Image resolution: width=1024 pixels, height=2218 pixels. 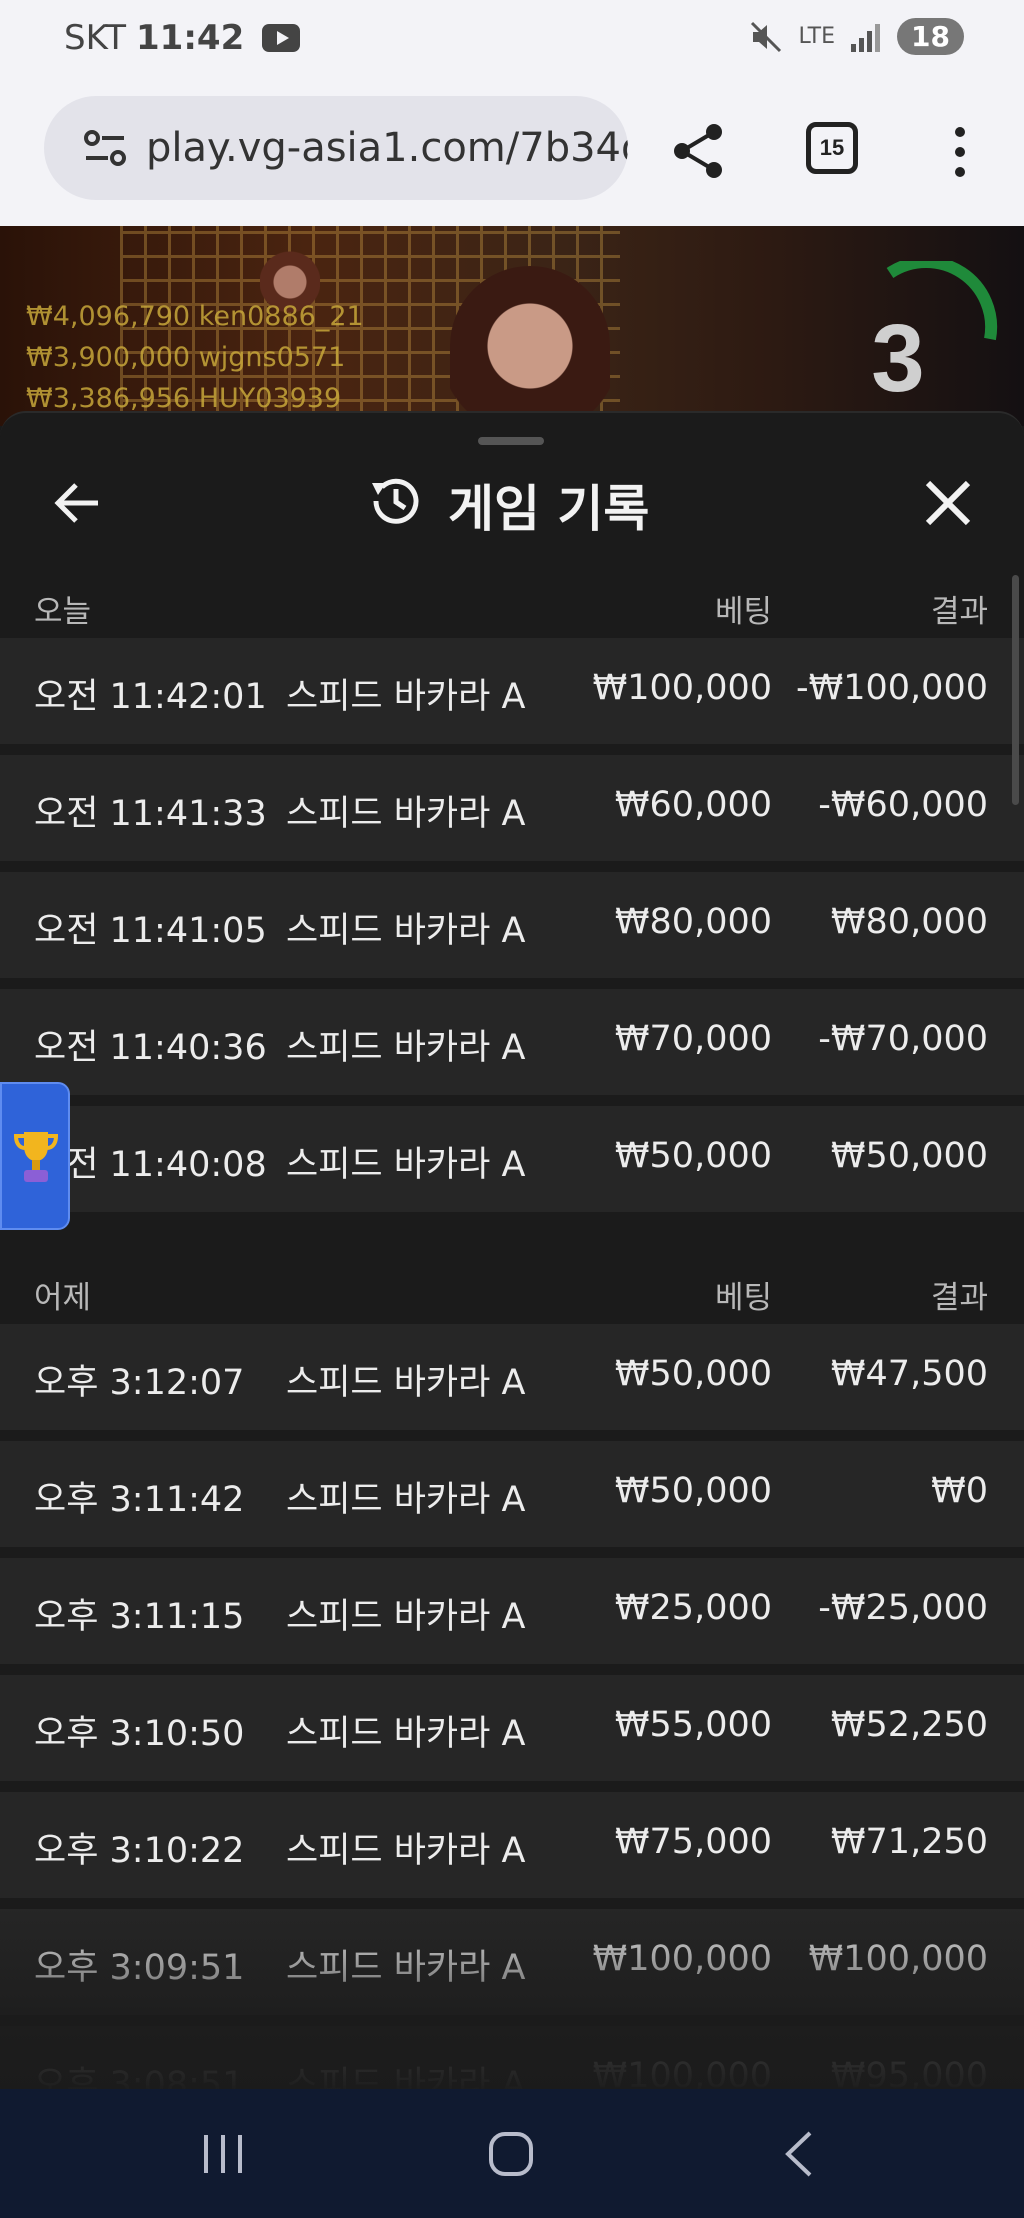 I want to click on leaderboard-row: ₩4,096,790 ken0886_21, so click(x=195, y=316).